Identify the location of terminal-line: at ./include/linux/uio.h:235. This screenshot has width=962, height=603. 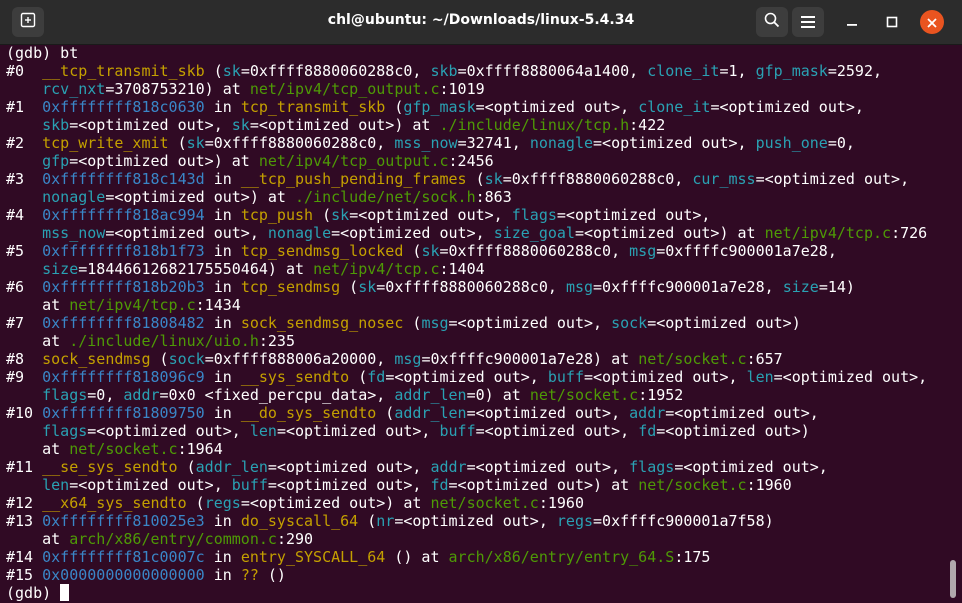
(471, 341).